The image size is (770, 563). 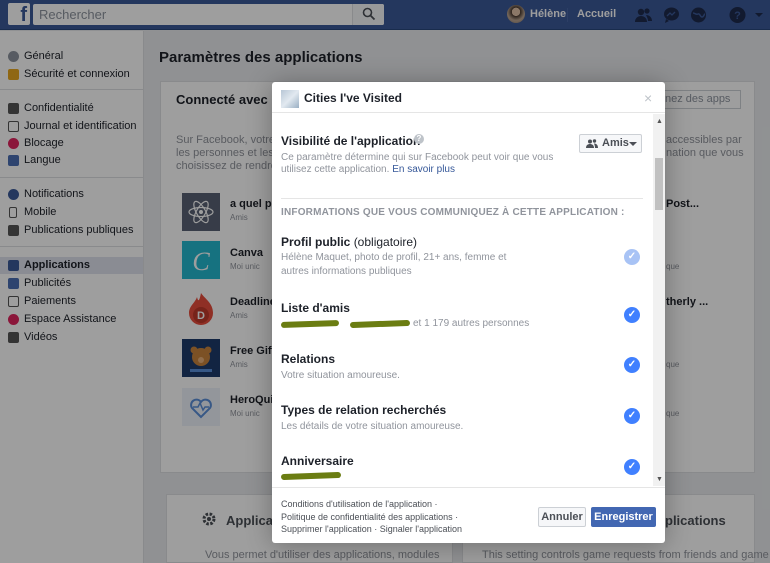 I want to click on permission-title: Relations, so click(x=308, y=359).